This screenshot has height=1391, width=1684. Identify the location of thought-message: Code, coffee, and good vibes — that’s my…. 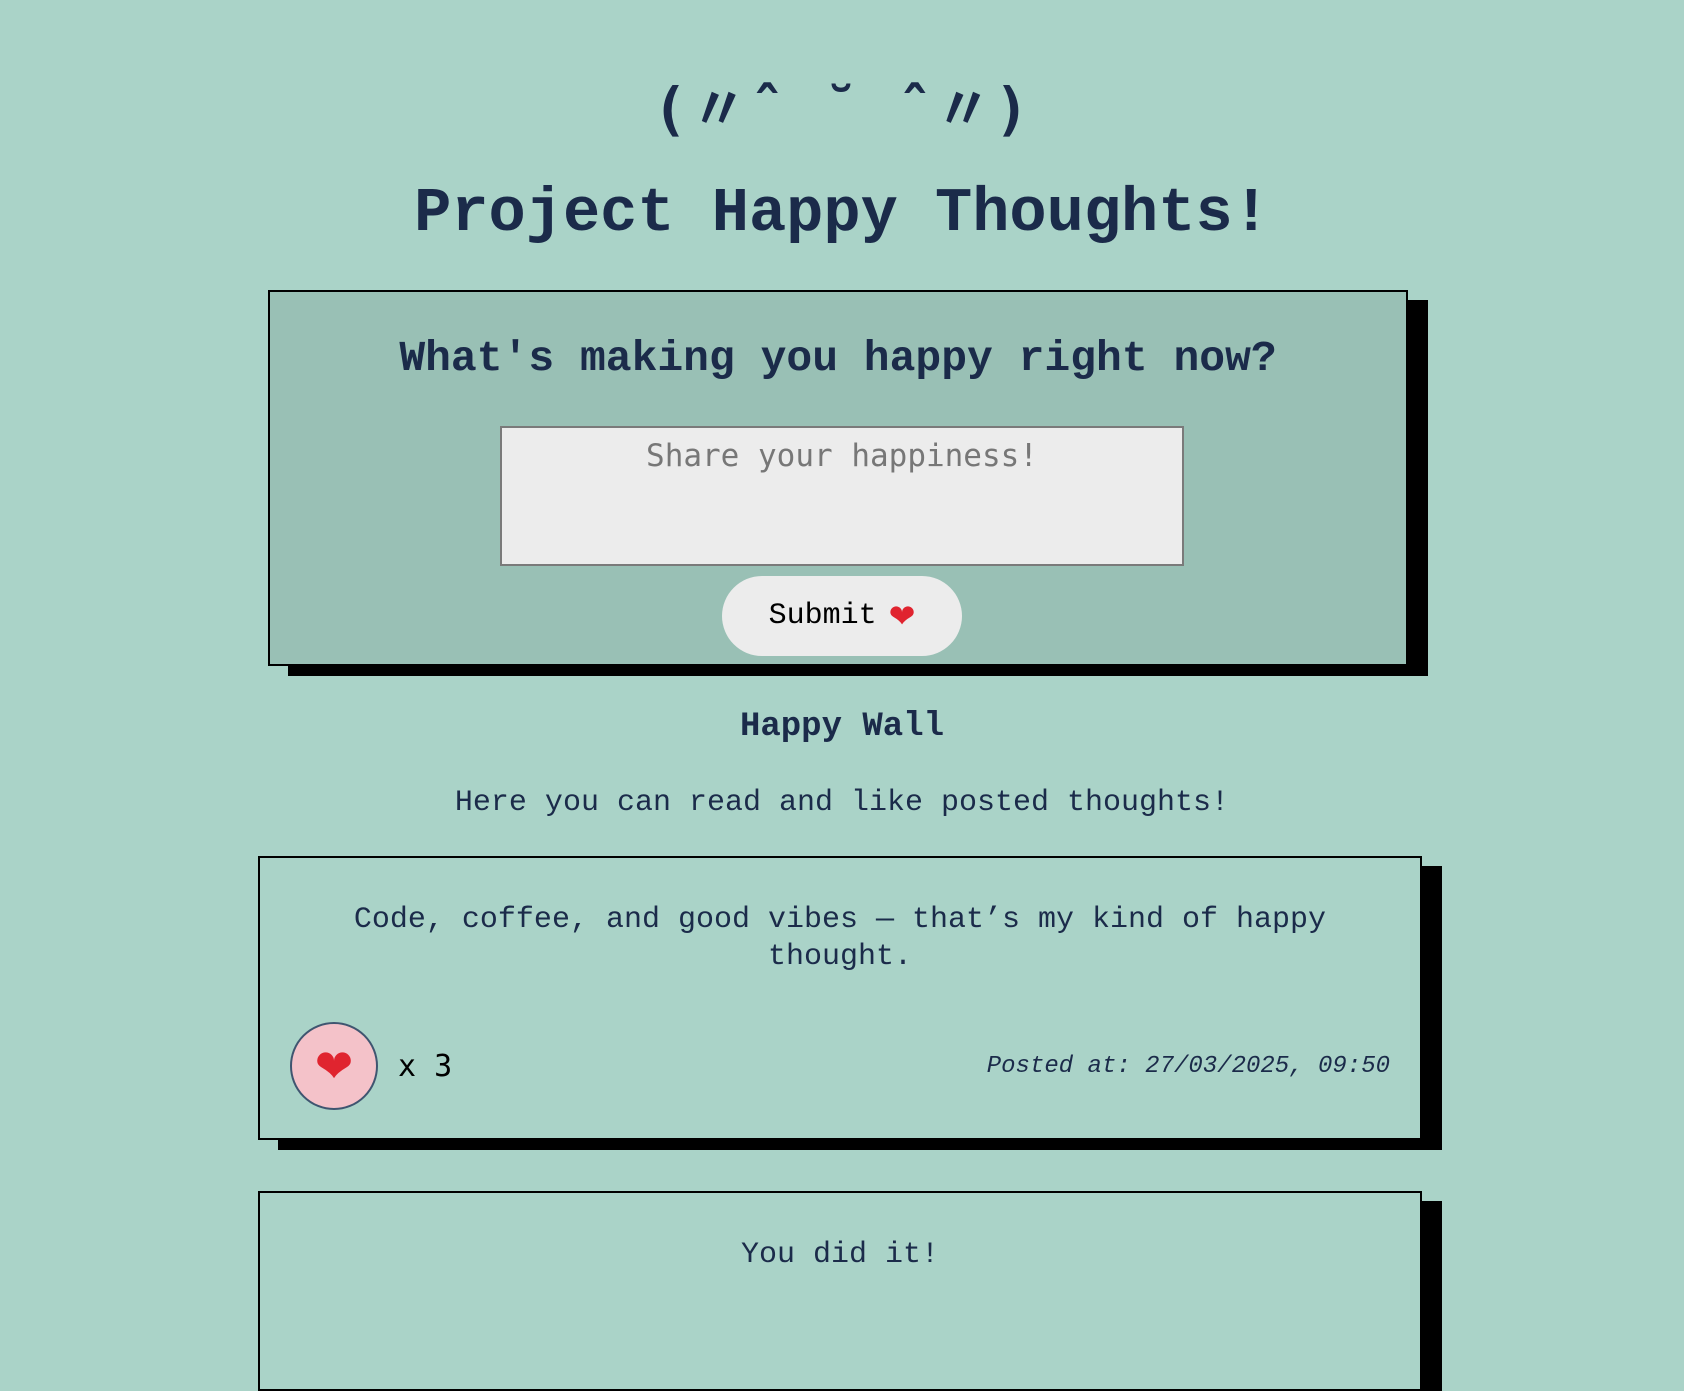
(840, 938).